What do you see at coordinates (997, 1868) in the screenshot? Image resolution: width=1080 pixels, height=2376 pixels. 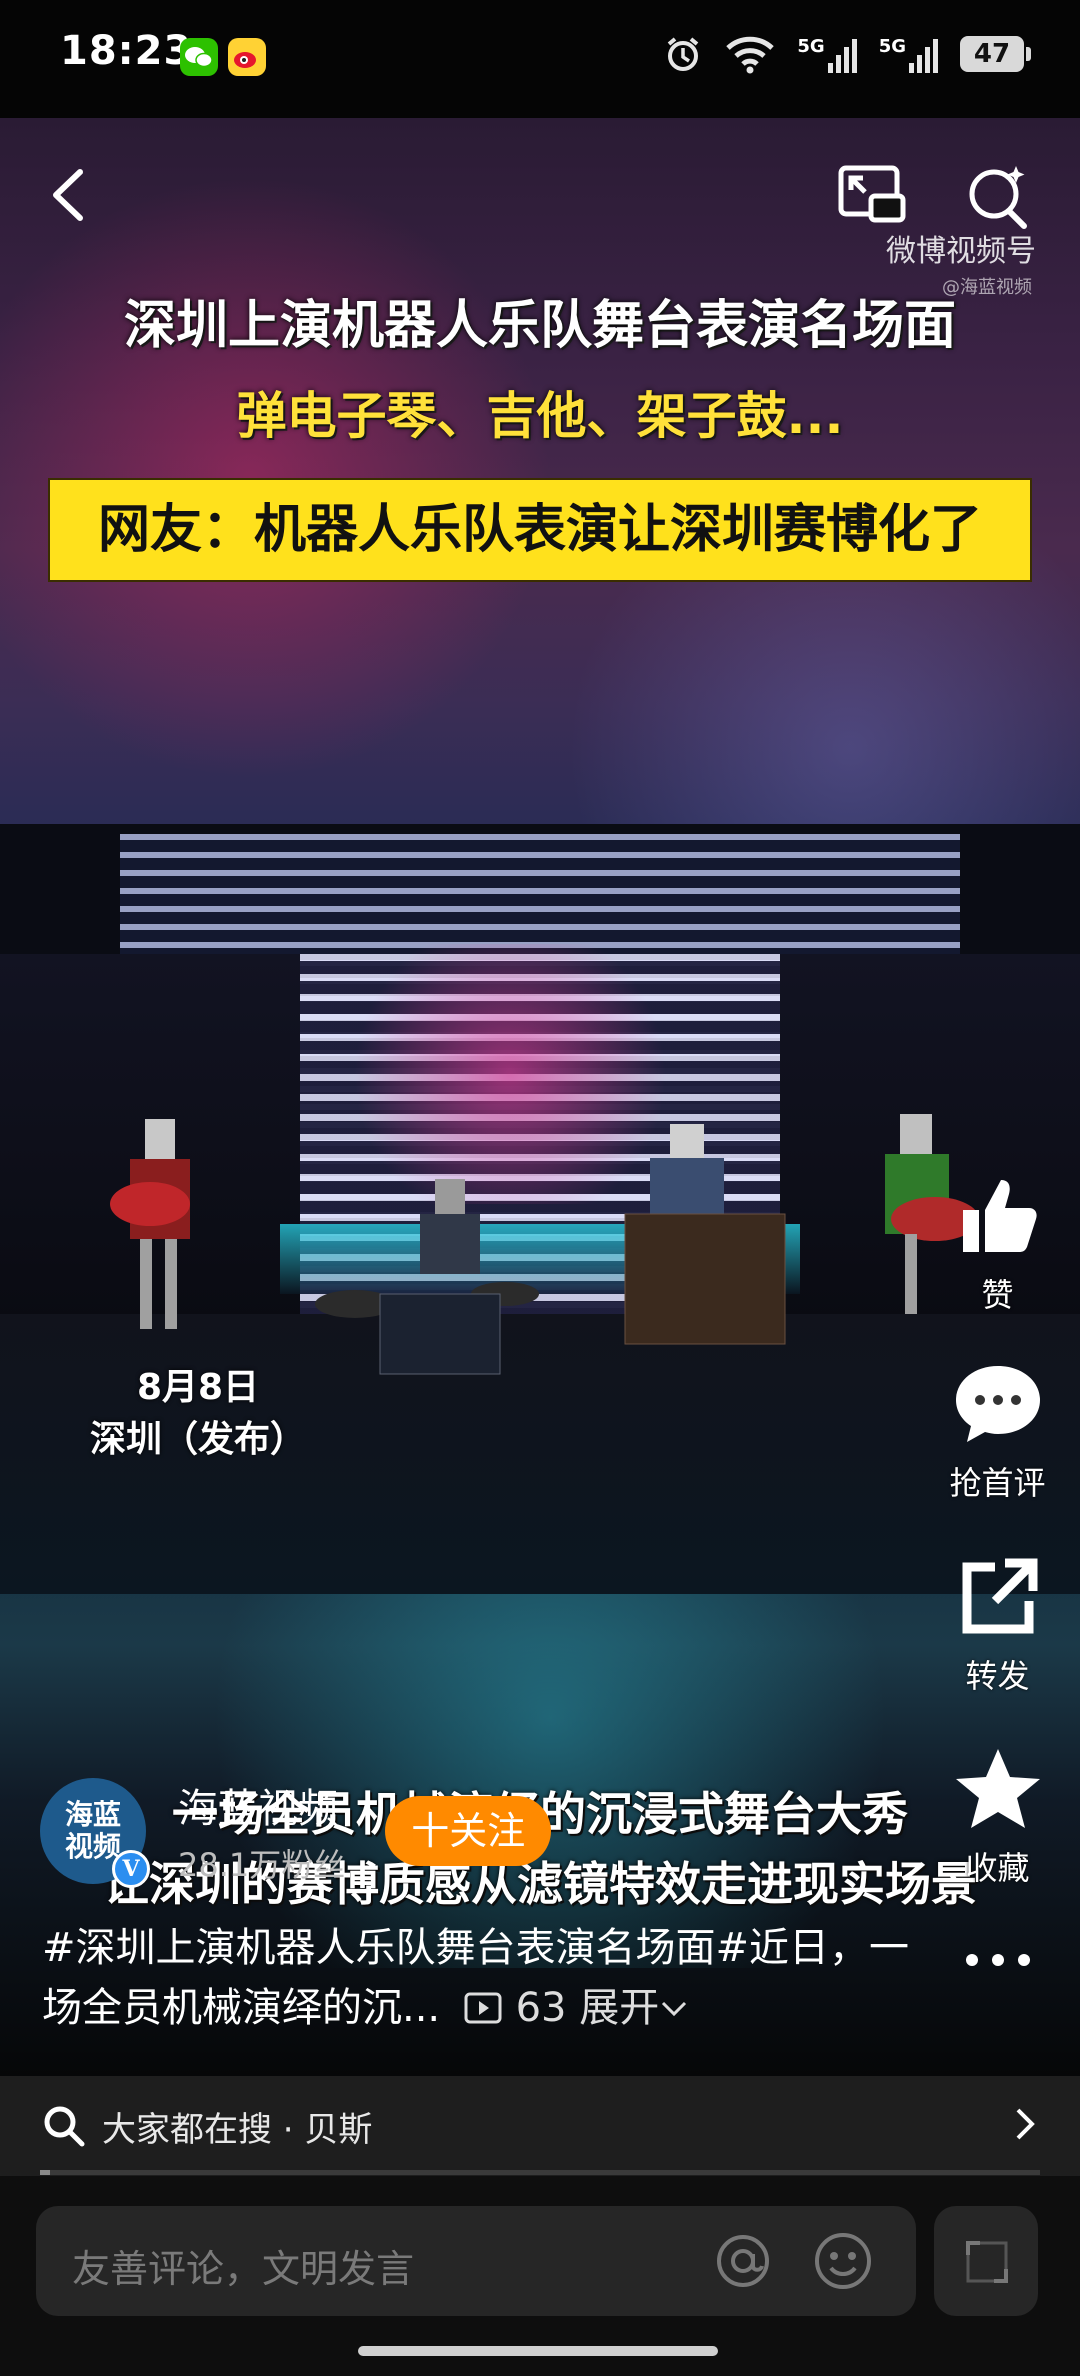 I see `favorite-label: 收藏` at bounding box center [997, 1868].